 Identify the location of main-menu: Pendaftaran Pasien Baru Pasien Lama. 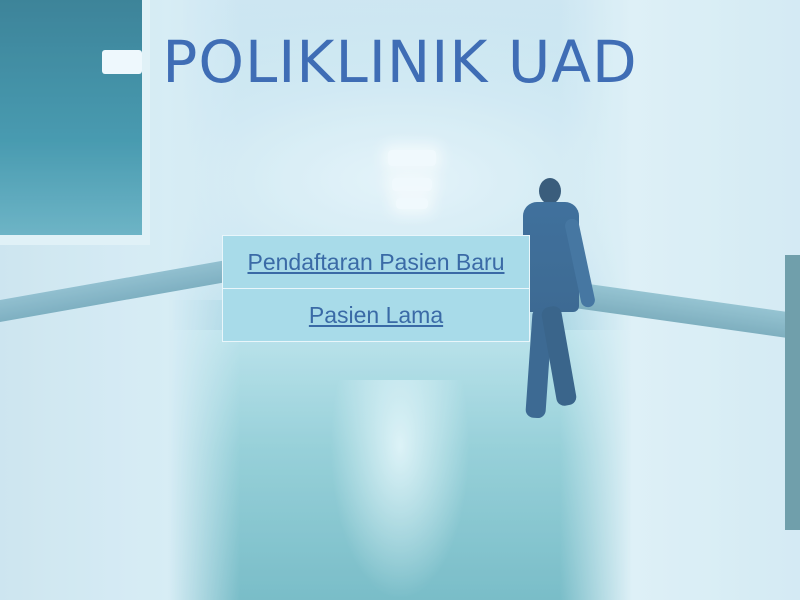
(376, 288).